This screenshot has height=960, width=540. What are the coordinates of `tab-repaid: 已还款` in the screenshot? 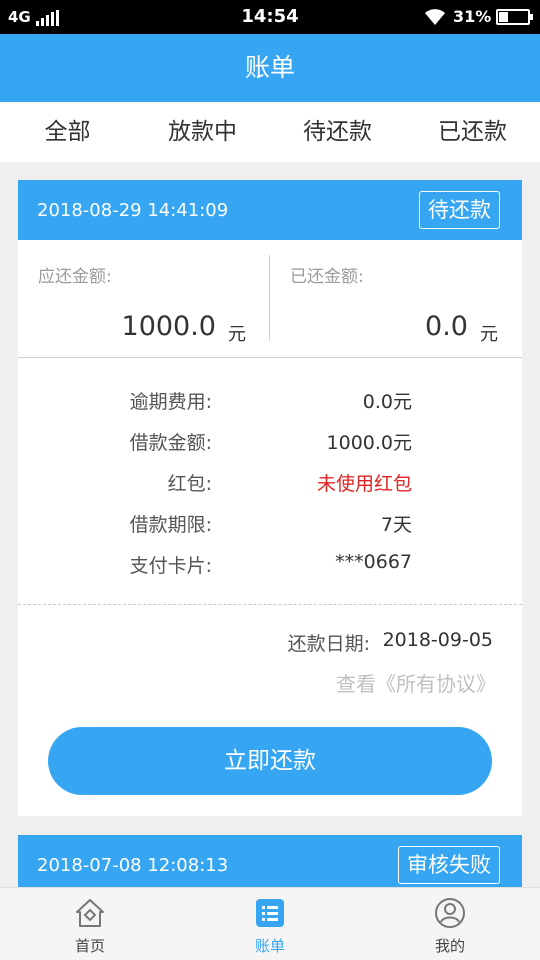 It's located at (472, 132).